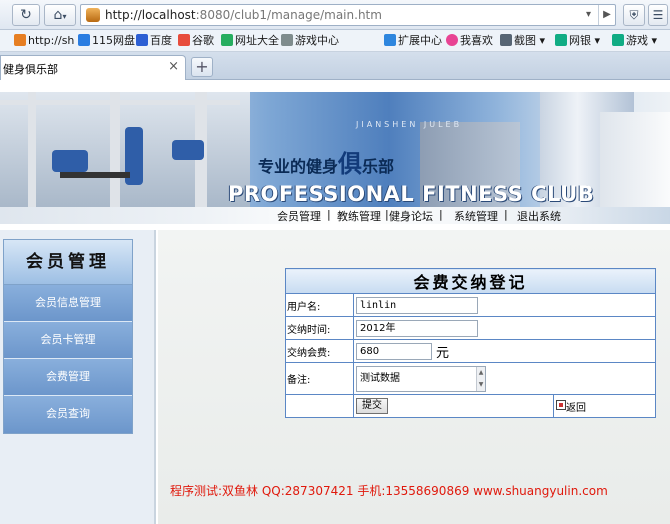  I want to click on bookmark-games: 游戏 ▾, so click(634, 41).